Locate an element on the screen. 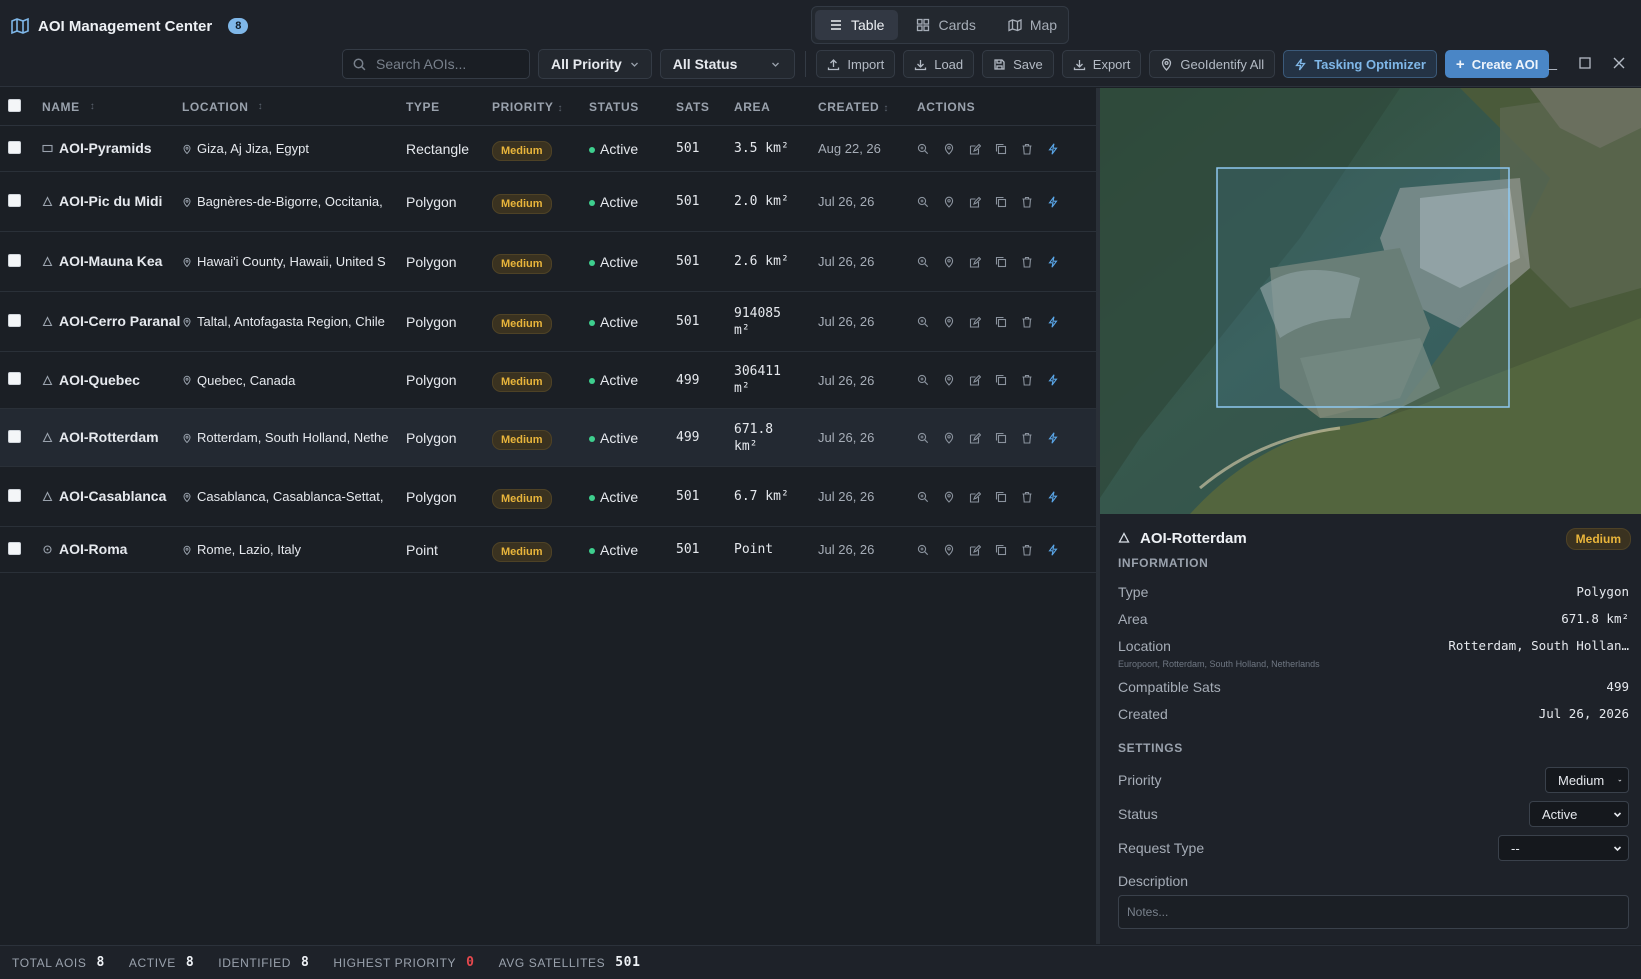 The width and height of the screenshot is (1641, 979). row-name-cell: AOI-Cerro Paranal is located at coordinates (112, 321).